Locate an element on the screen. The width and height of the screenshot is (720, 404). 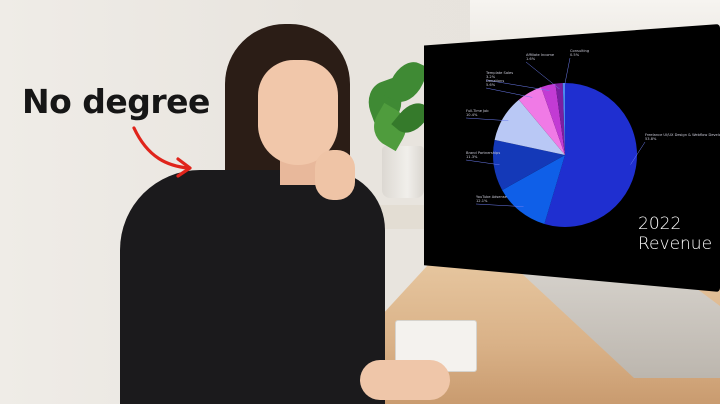
red-arrow-icon is located at coordinates (162, 152).